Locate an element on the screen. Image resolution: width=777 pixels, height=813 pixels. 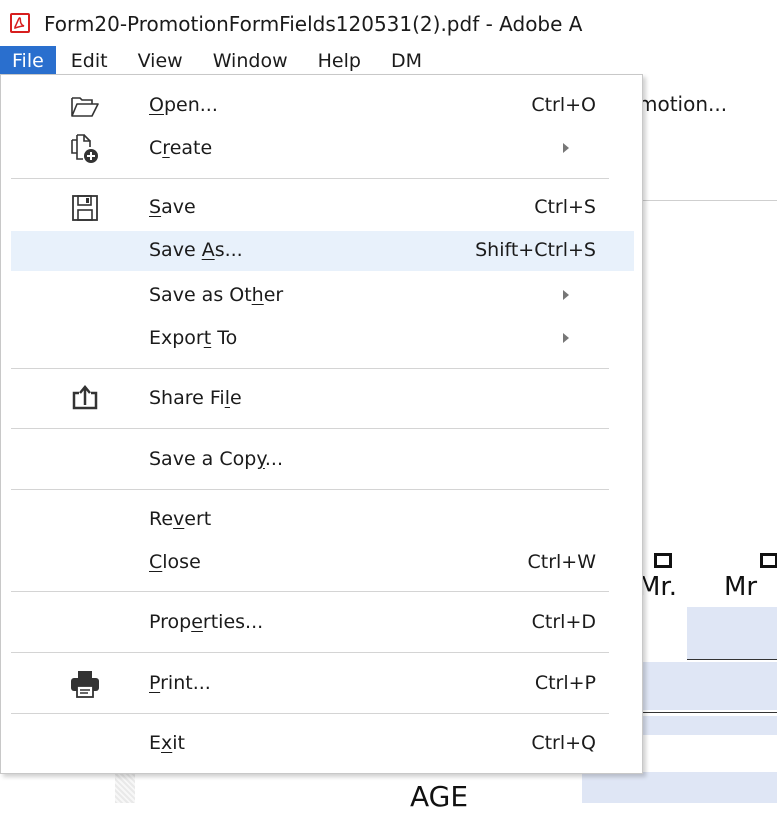
save-icon is located at coordinates (85, 208).